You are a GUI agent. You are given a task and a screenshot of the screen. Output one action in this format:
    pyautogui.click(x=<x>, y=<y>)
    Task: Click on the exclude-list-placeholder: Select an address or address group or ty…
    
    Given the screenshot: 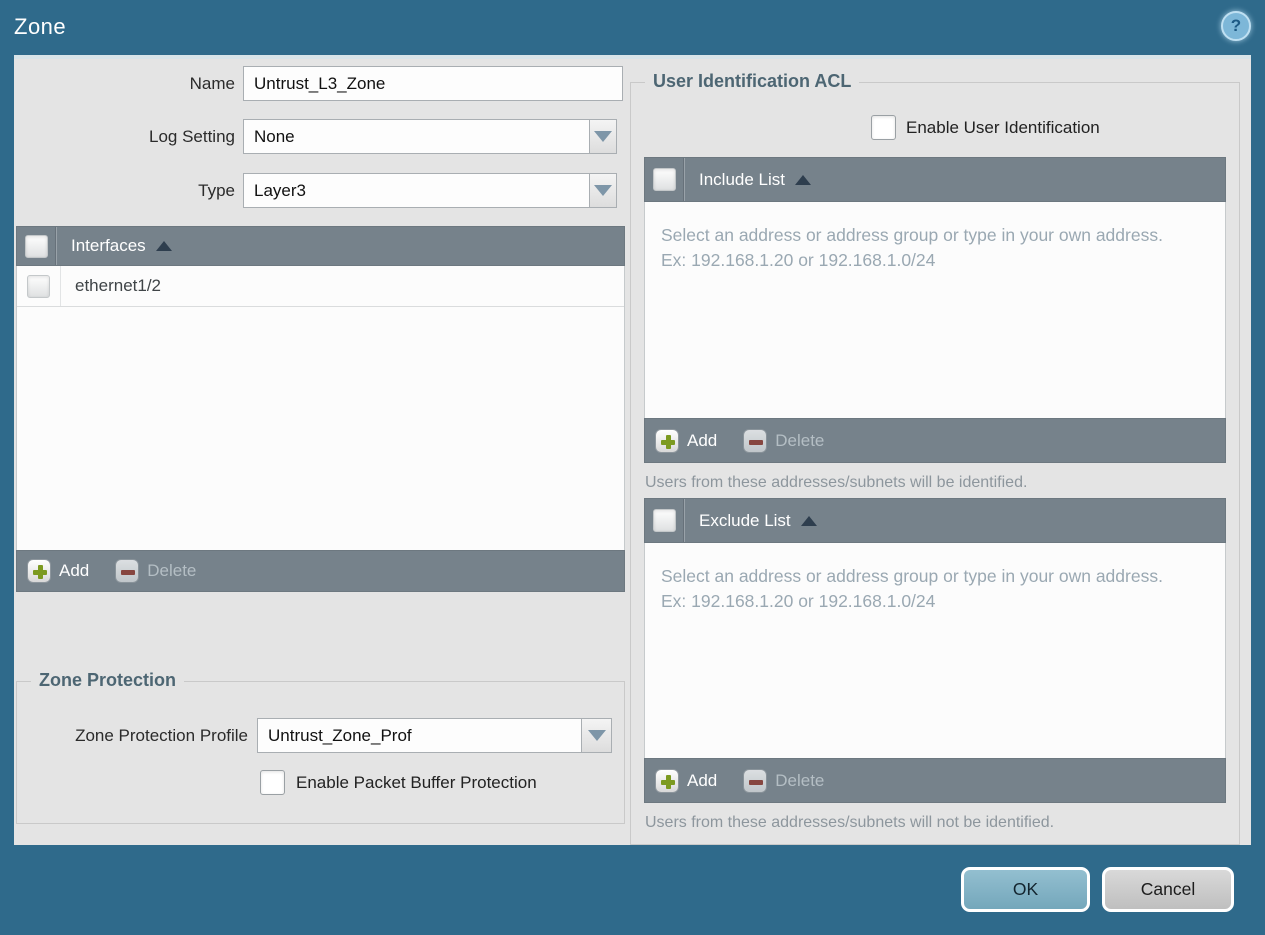 What is the action you would take?
    pyautogui.click(x=912, y=588)
    